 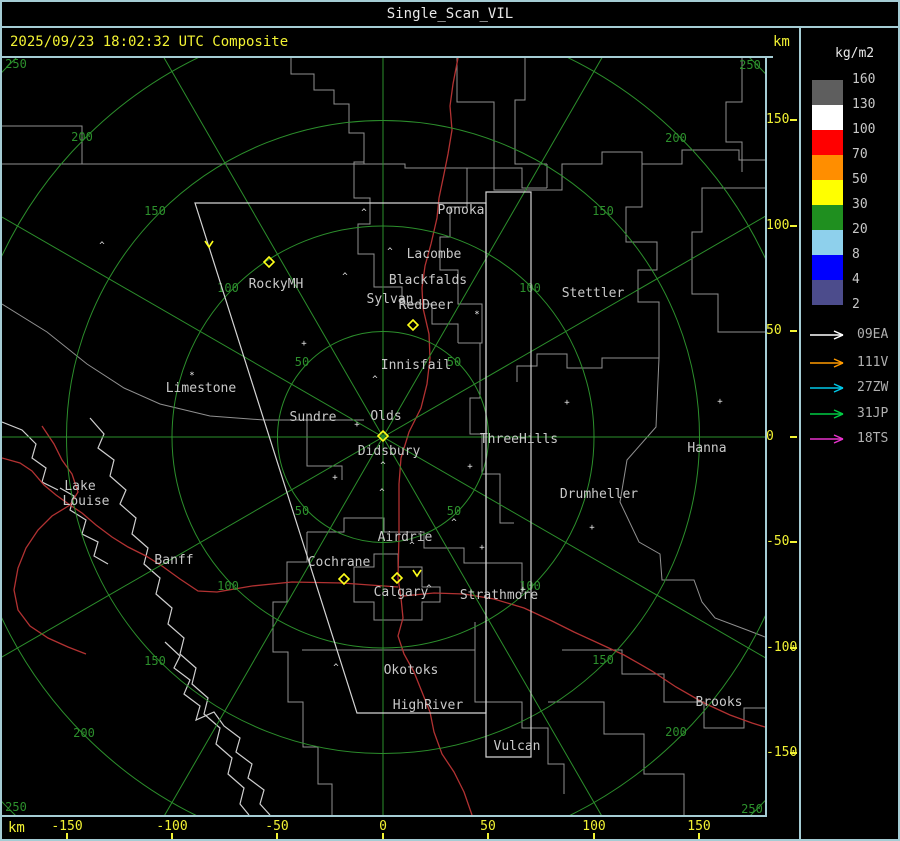 I want to click on city-label: Brooks, so click(x=719, y=702).